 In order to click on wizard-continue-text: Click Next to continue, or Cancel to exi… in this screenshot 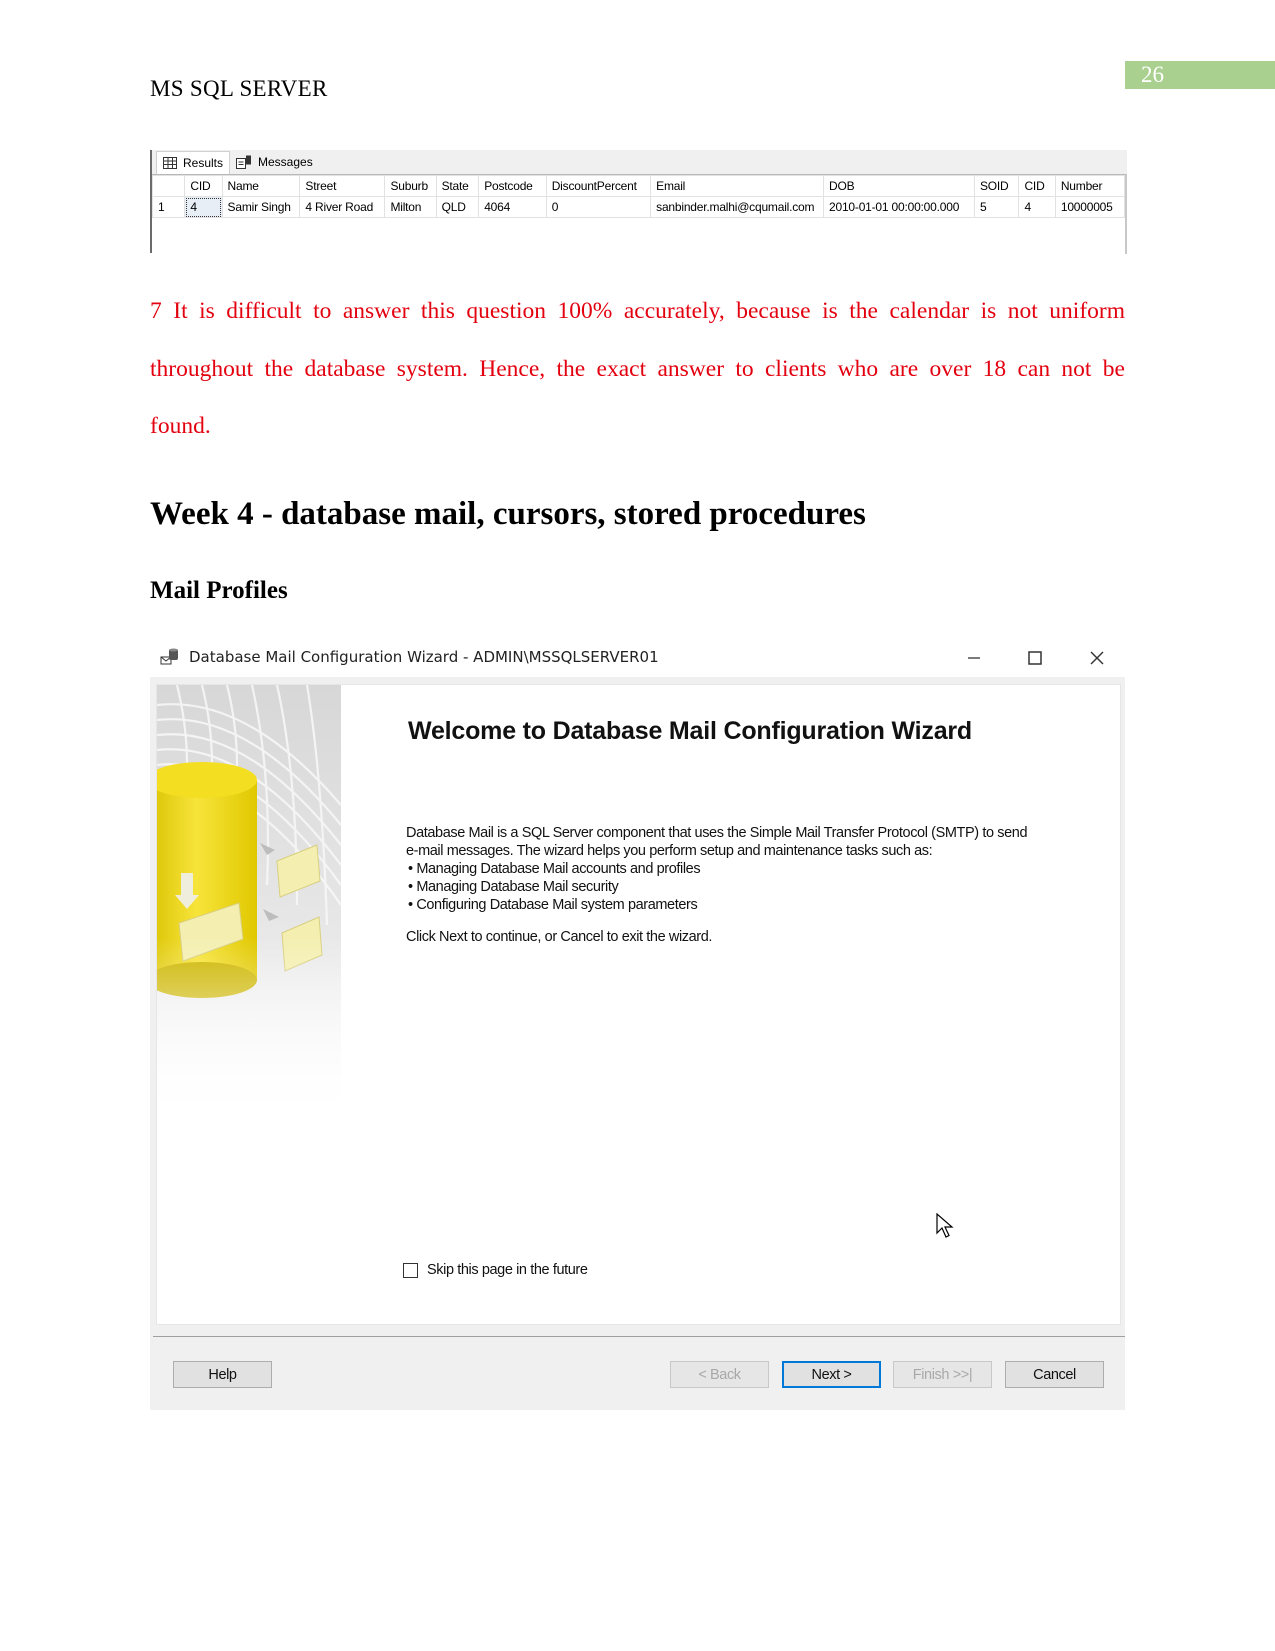, I will do `click(559, 937)`.